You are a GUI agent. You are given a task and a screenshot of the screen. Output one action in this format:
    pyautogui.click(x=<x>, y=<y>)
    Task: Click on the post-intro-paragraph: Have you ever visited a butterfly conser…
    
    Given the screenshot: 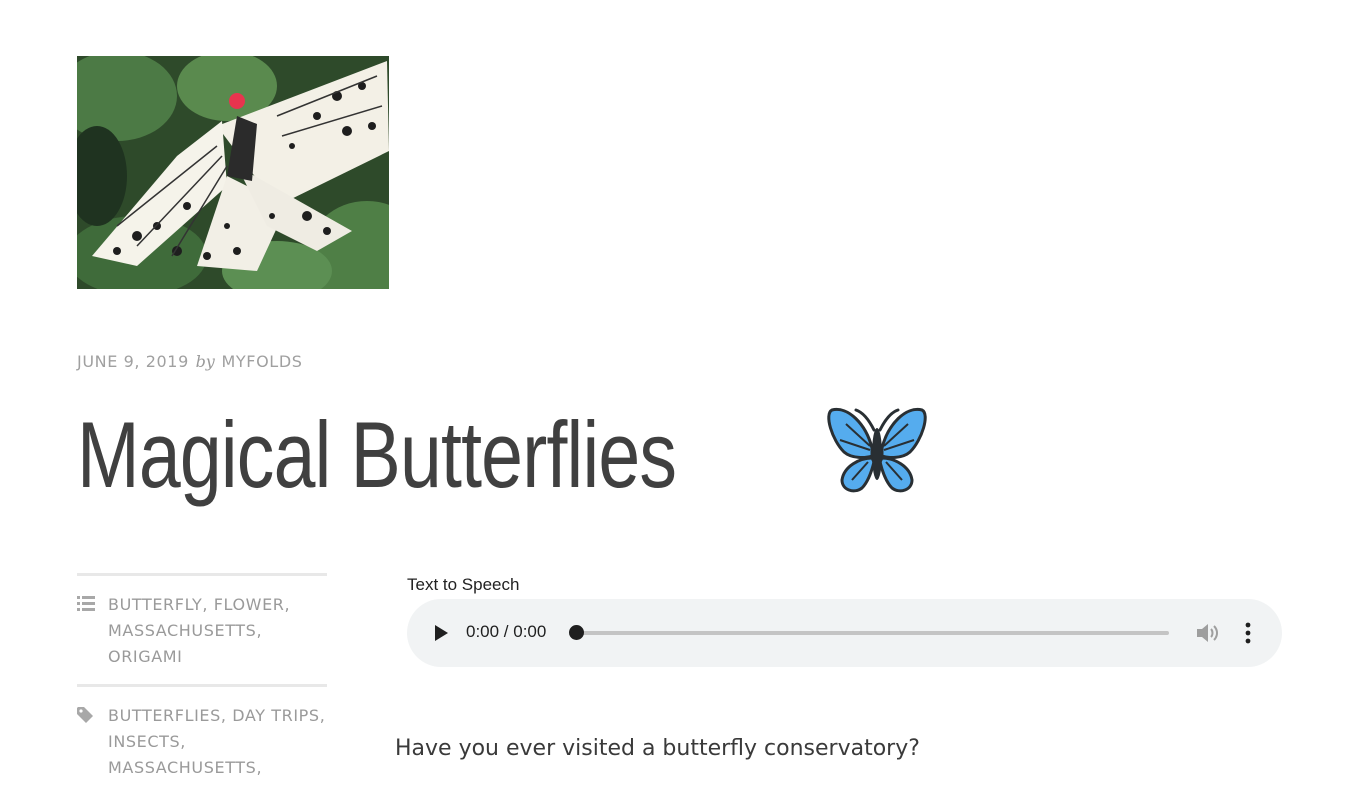 What is the action you would take?
    pyautogui.click(x=657, y=748)
    